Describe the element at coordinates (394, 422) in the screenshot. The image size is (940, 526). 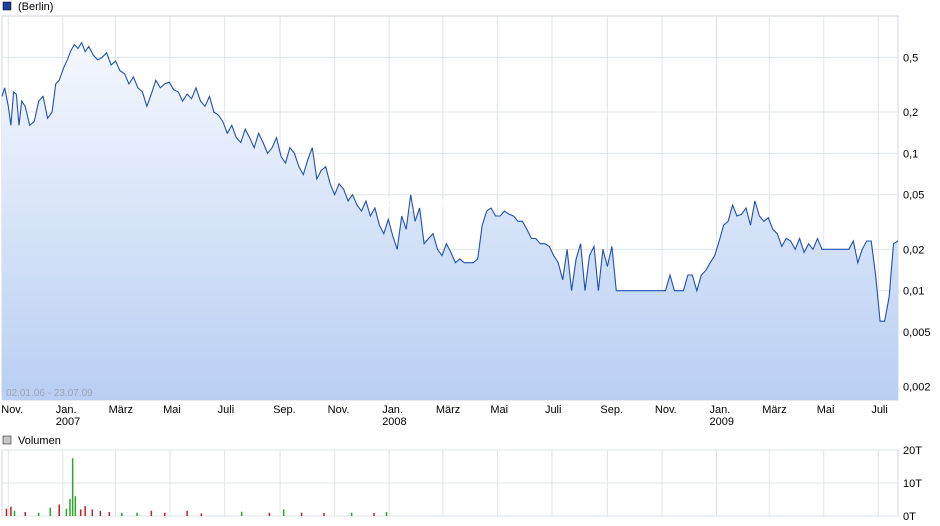
I see `x-tick-year-label: 2008` at that location.